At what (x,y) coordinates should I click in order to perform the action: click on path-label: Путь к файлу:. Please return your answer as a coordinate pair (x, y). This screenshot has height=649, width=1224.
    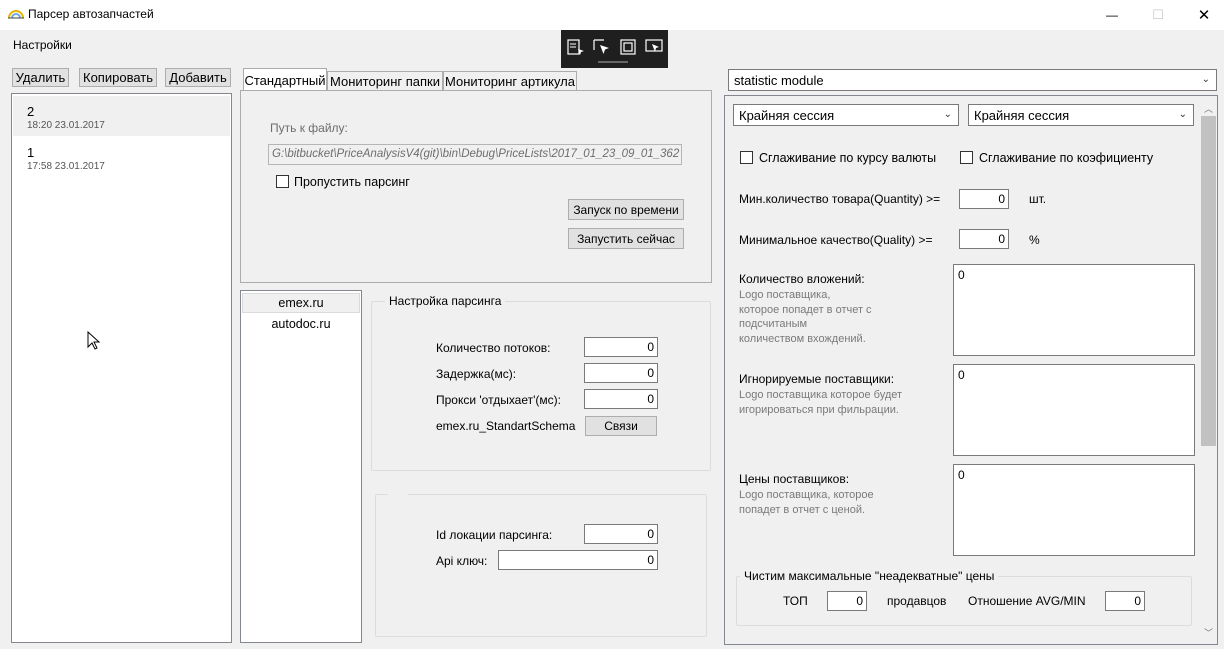
    Looking at the image, I should click on (309, 128).